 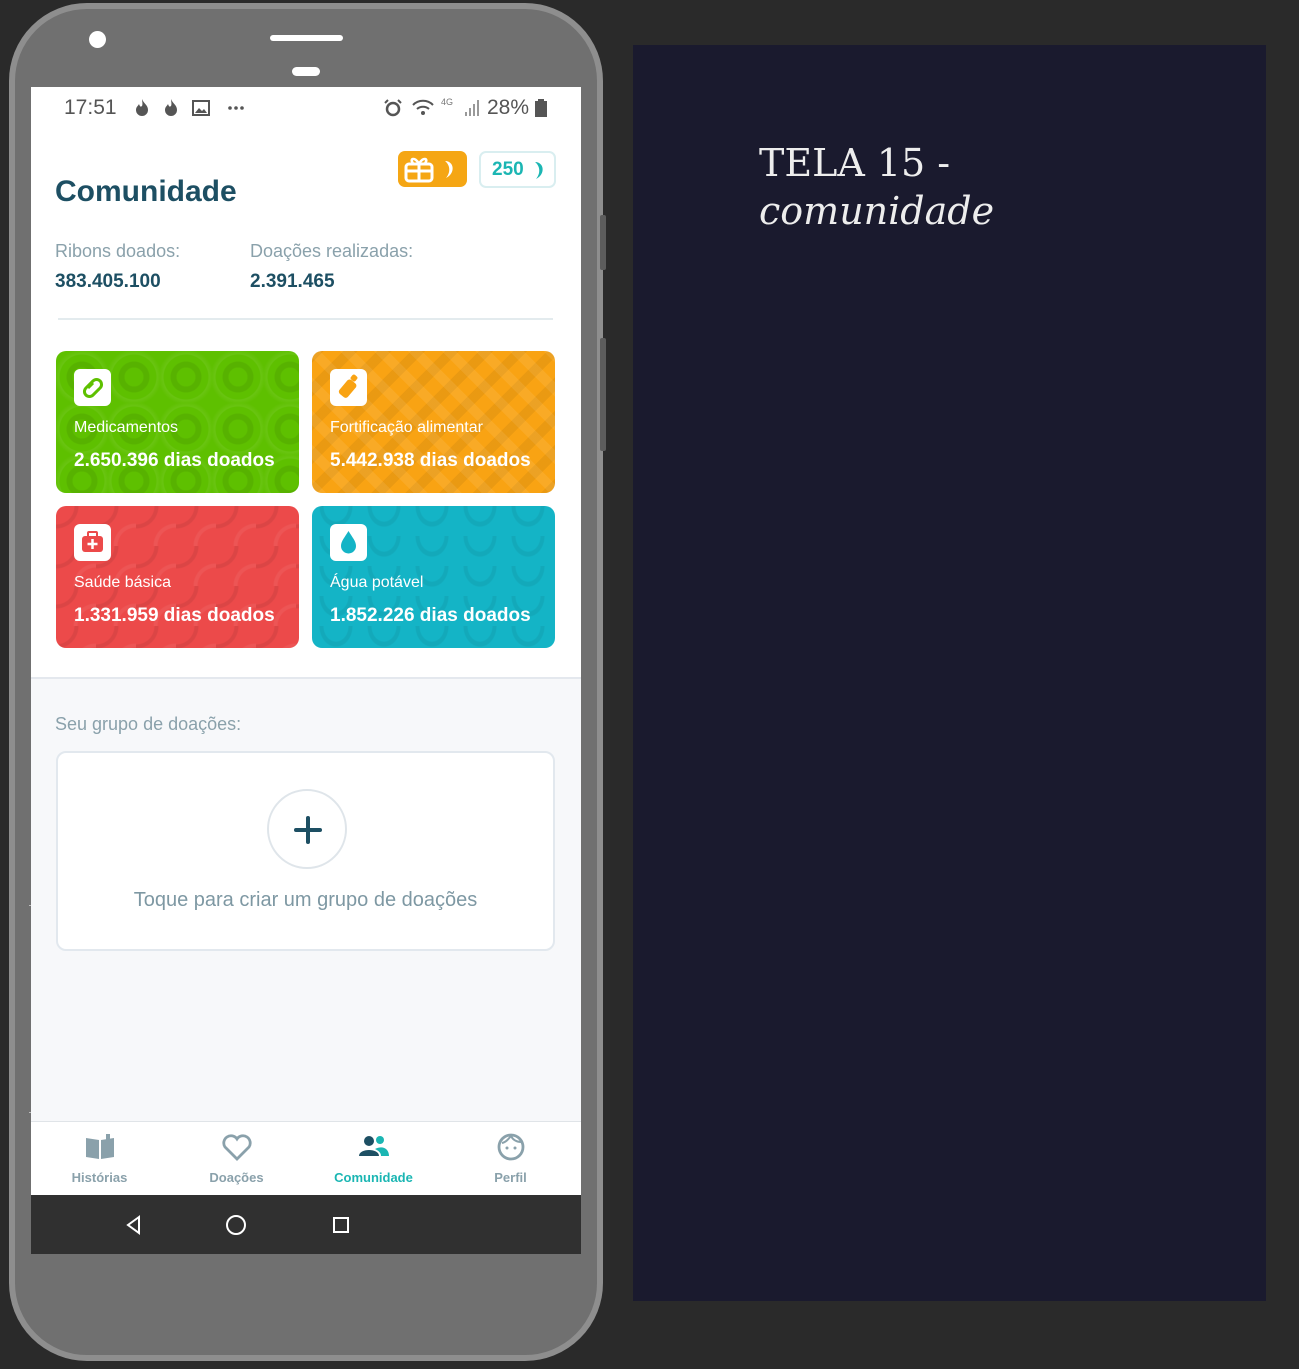 I want to click on phone-volume-button, so click(x=603, y=242).